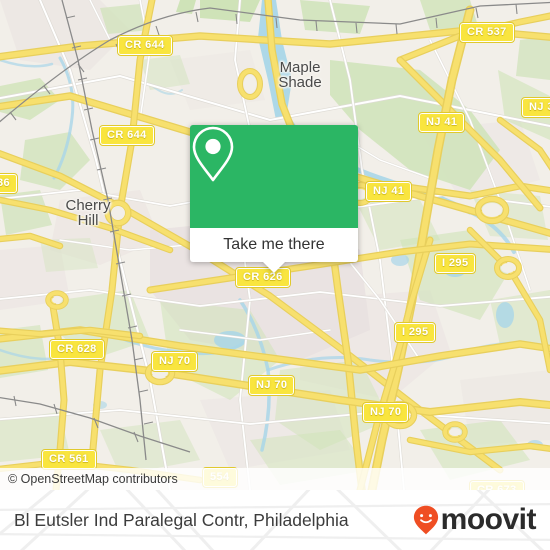 This screenshot has width=550, height=550. Describe the element at coordinates (275, 479) in the screenshot. I see `osm-attribution: © OpenStreetMap contributors` at that location.